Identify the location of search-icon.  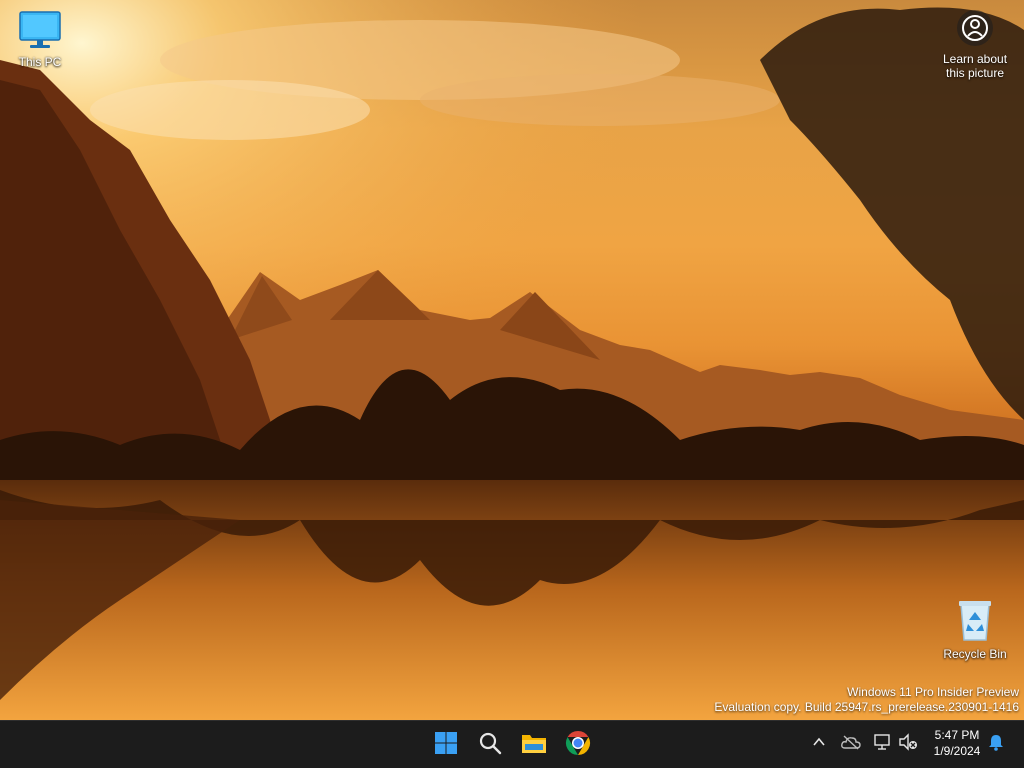
(490, 745).